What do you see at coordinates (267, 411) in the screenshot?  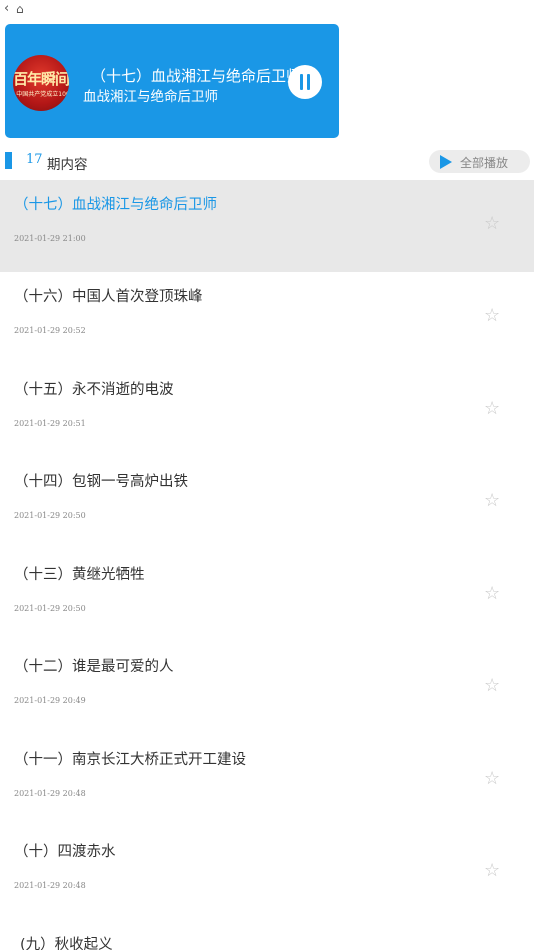 I see `episode-item: （十五）永不消逝的电波 2021-01-29 20:51 ☆` at bounding box center [267, 411].